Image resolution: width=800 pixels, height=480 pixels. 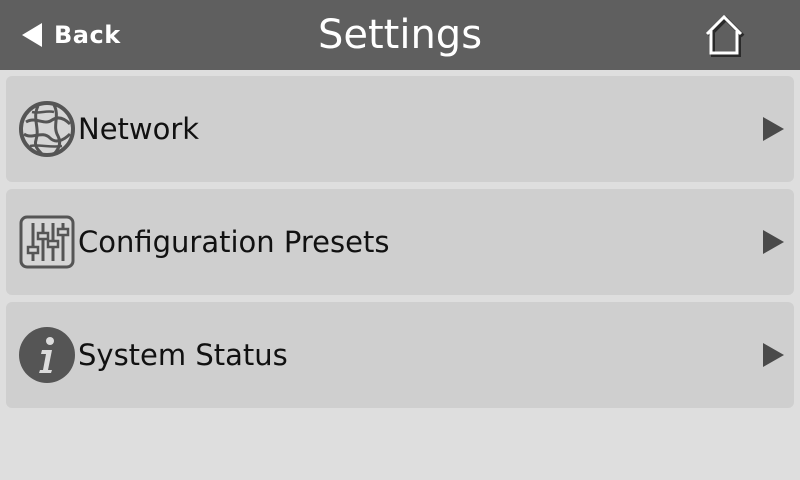 I want to click on menu-item-label: System Status, so click(x=183, y=355).